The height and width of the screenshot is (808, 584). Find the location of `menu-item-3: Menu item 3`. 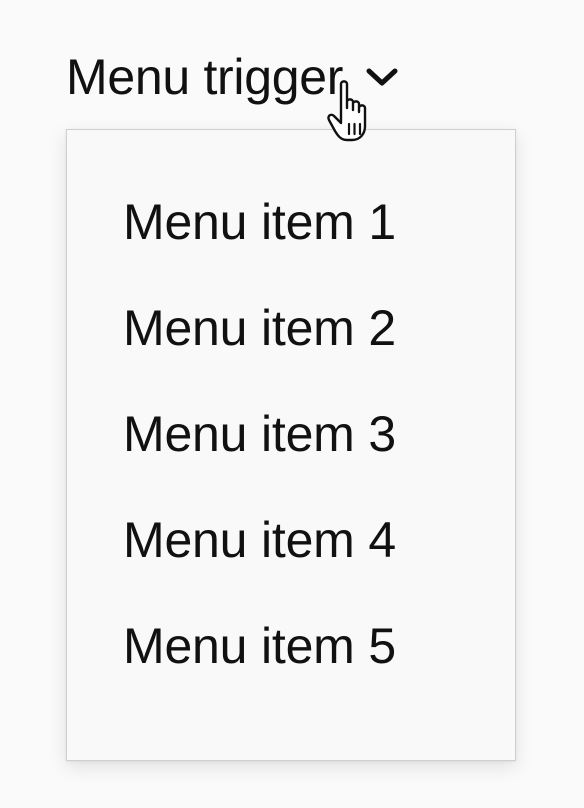

menu-item-3: Menu item 3 is located at coordinates (259, 434).